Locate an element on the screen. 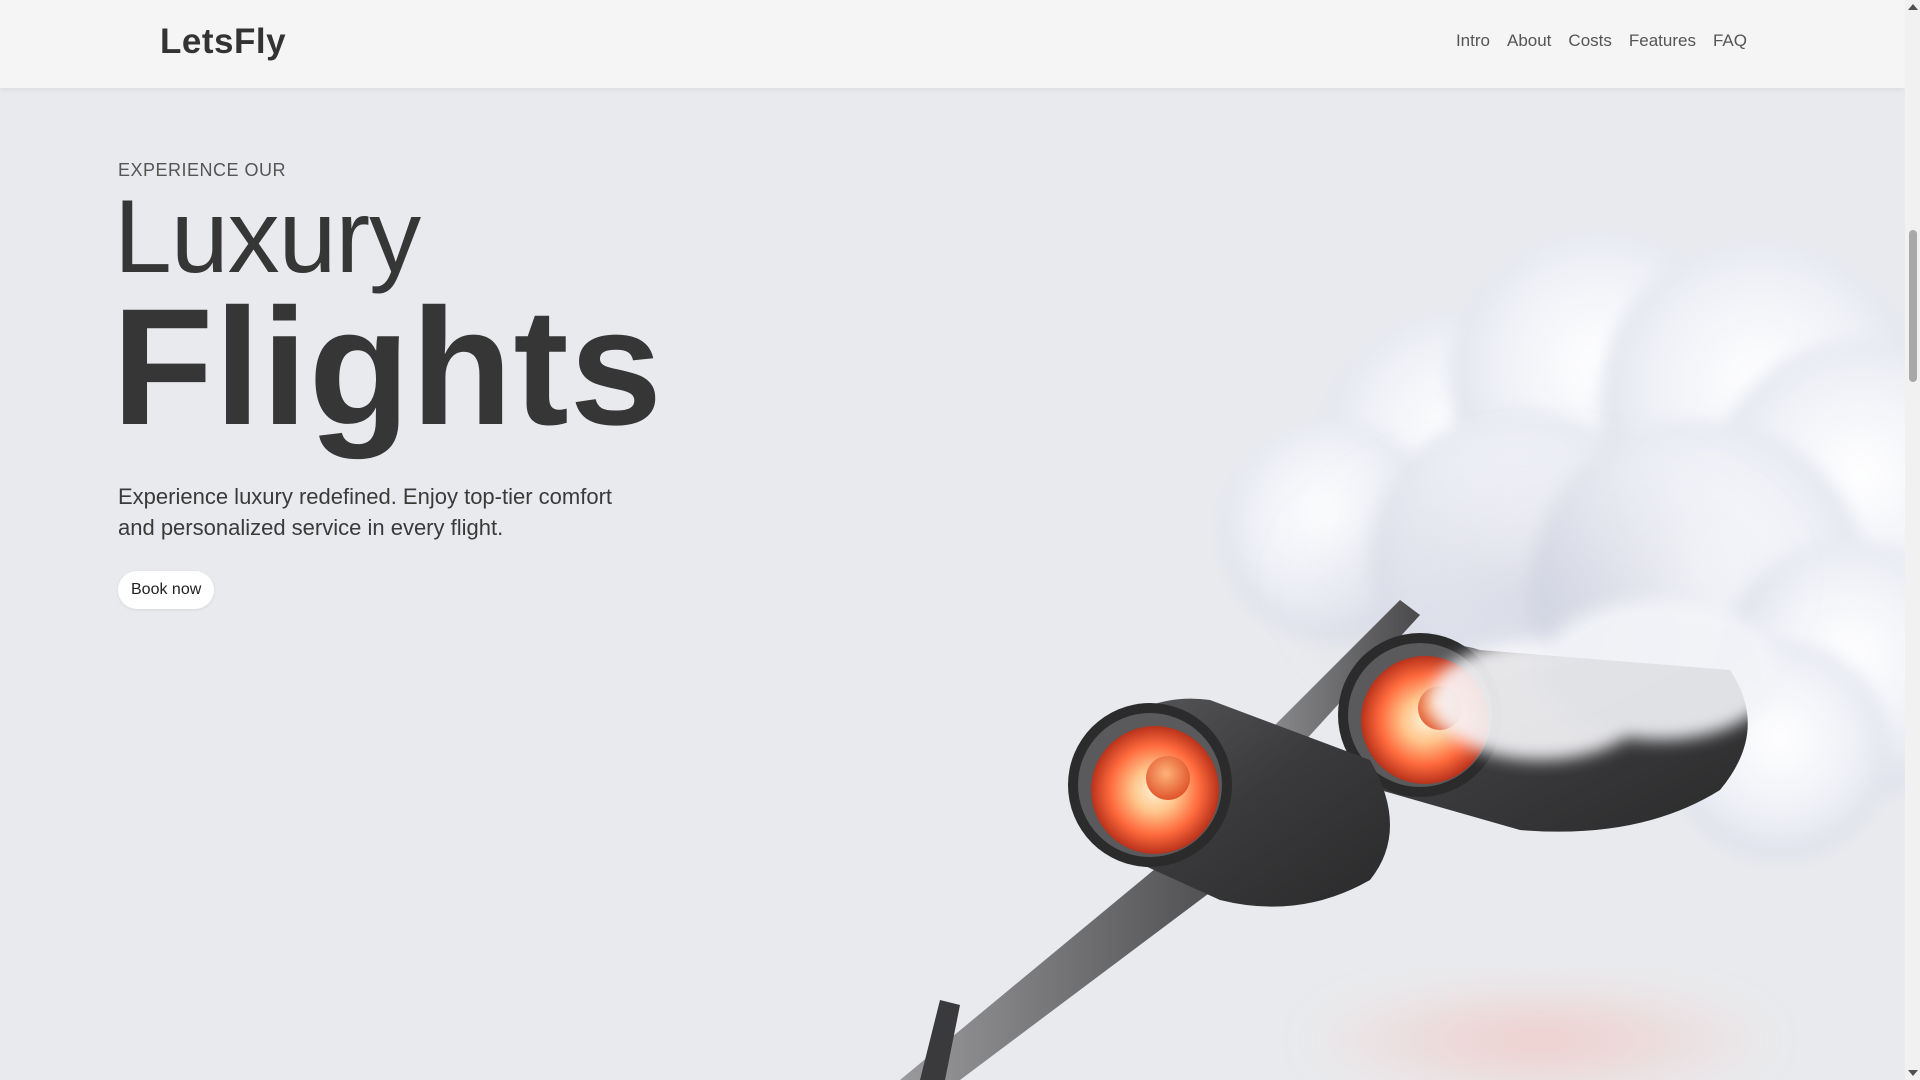 The width and height of the screenshot is (1920, 1080). book-now-button: Book now is located at coordinates (166, 590).